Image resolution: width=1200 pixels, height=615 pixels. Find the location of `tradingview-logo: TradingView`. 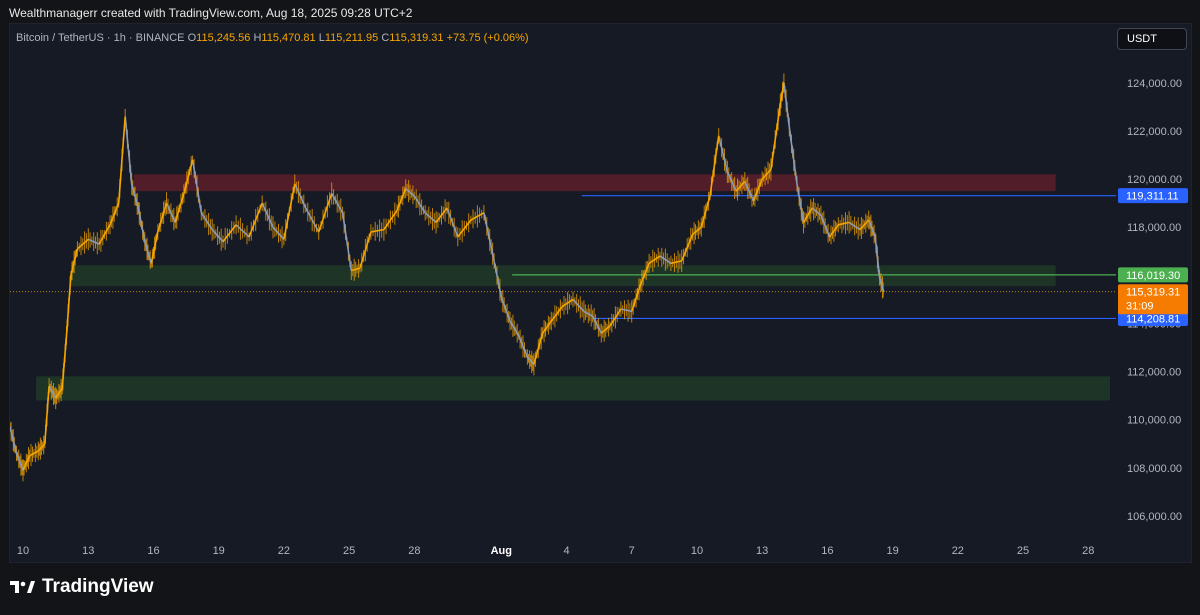

tradingview-logo: TradingView is located at coordinates (82, 587).